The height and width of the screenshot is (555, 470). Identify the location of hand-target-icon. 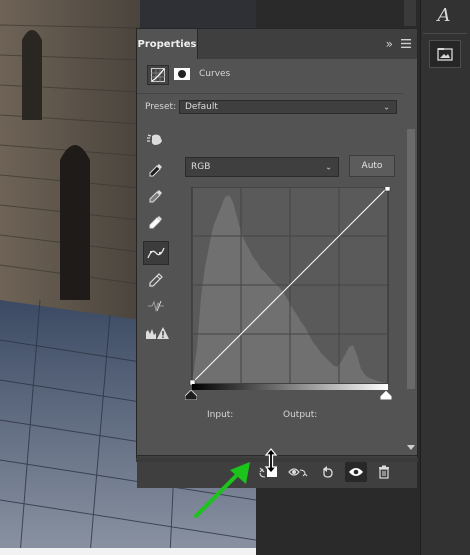
(154, 139).